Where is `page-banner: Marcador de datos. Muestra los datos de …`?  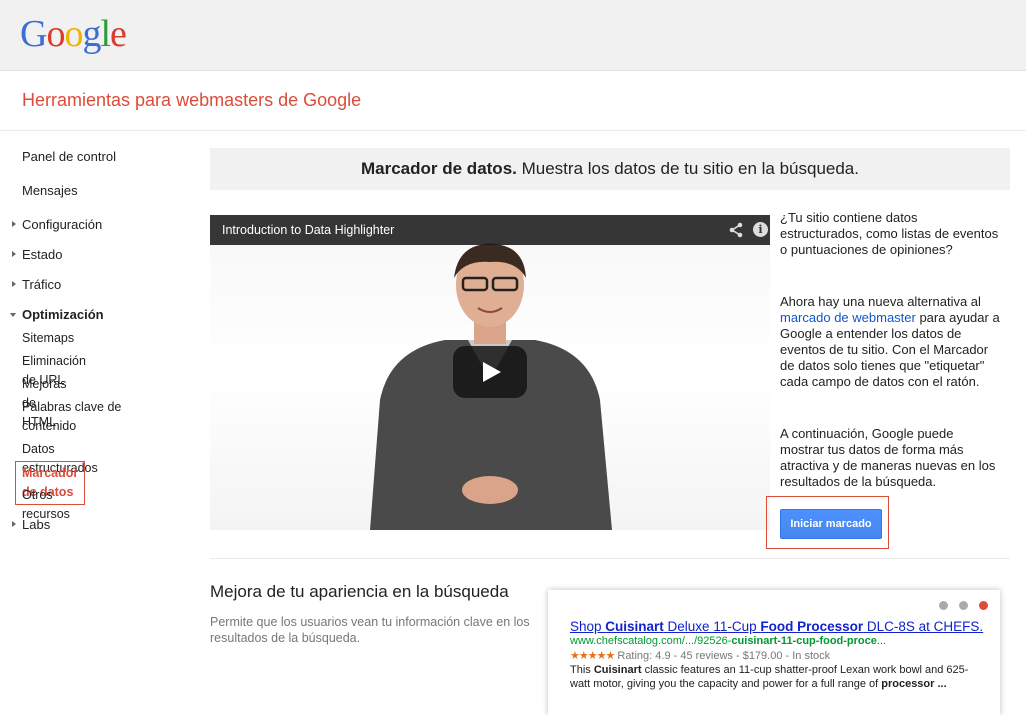
page-banner: Marcador de datos. Muestra los datos de … is located at coordinates (610, 169).